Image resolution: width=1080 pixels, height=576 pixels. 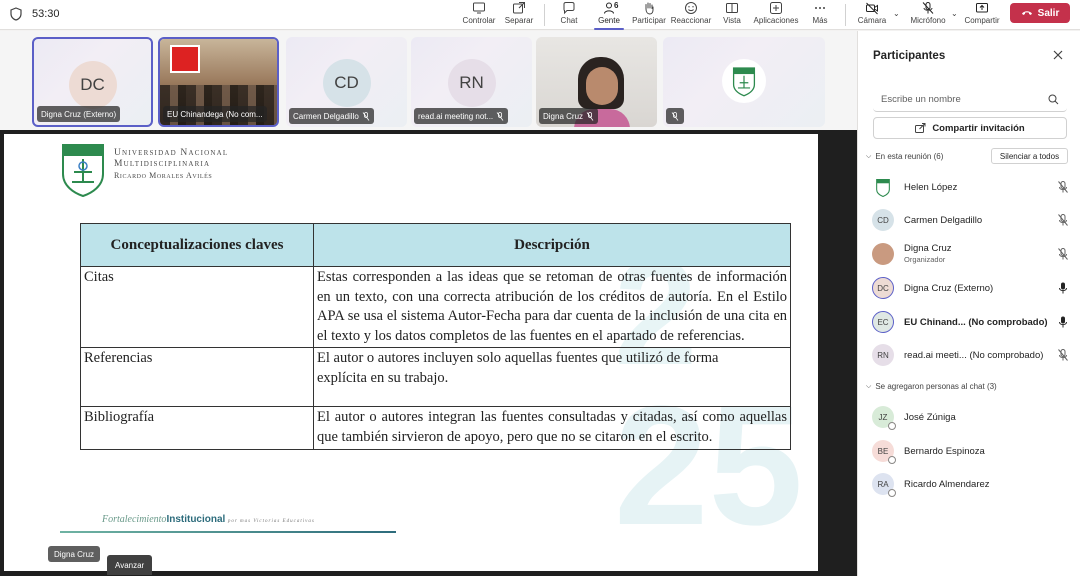 I want to click on close-icon, so click(x=1058, y=55).